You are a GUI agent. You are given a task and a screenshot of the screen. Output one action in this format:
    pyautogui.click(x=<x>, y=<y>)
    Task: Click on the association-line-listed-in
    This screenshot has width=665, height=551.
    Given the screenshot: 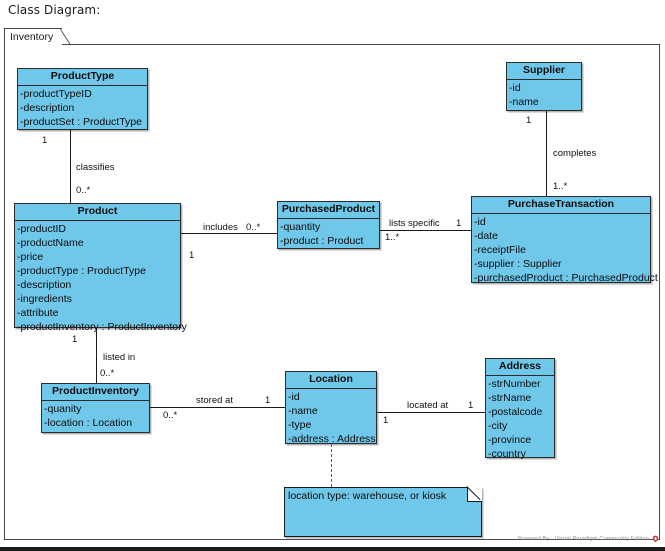 What is the action you would take?
    pyautogui.click(x=96, y=355)
    